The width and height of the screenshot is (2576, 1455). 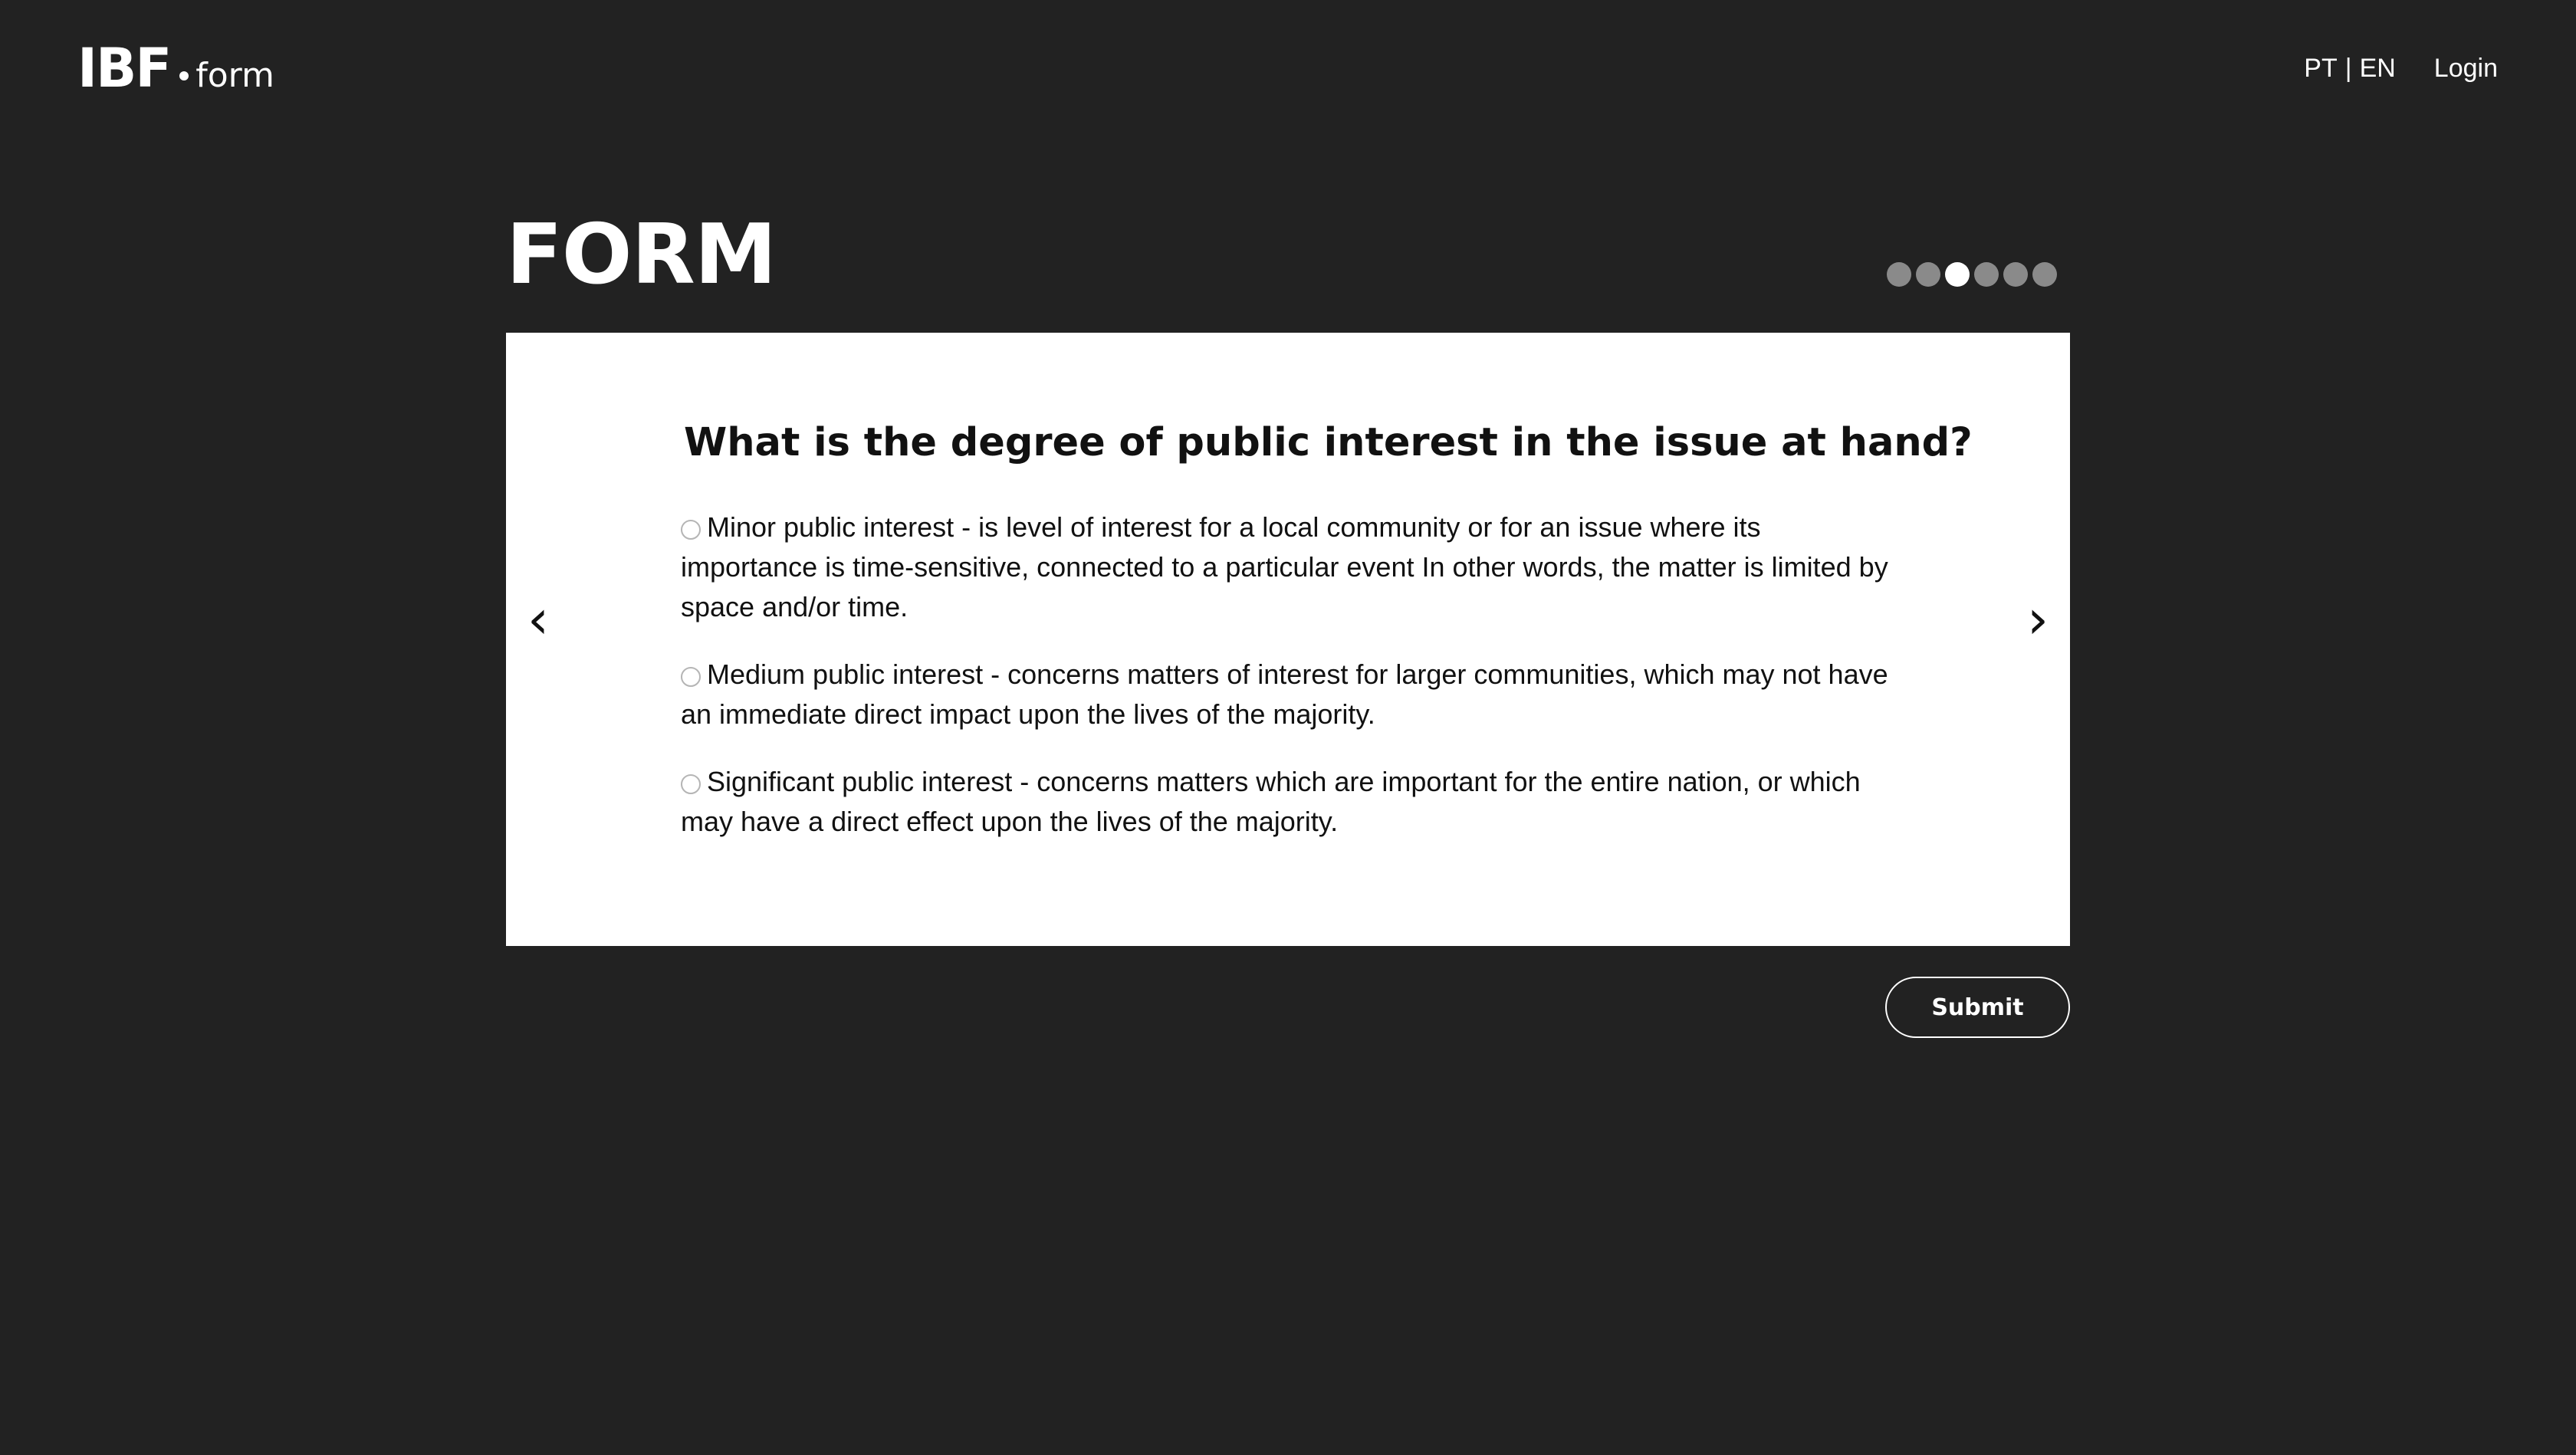 What do you see at coordinates (2038, 619) in the screenshot?
I see `next-arrow-icon: ›` at bounding box center [2038, 619].